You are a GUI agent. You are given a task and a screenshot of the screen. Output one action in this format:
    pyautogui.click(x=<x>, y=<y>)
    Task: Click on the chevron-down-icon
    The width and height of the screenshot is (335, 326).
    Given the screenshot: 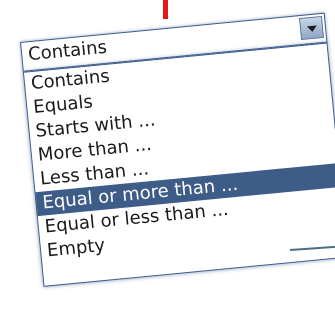 What is the action you would take?
    pyautogui.click(x=311, y=28)
    